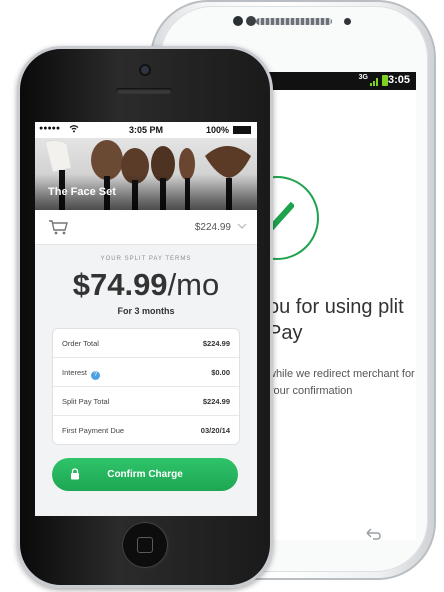 This screenshot has height=592, width=444. Describe the element at coordinates (146, 401) in the screenshot. I see `table-row: Split Pay Total $224.99` at that location.